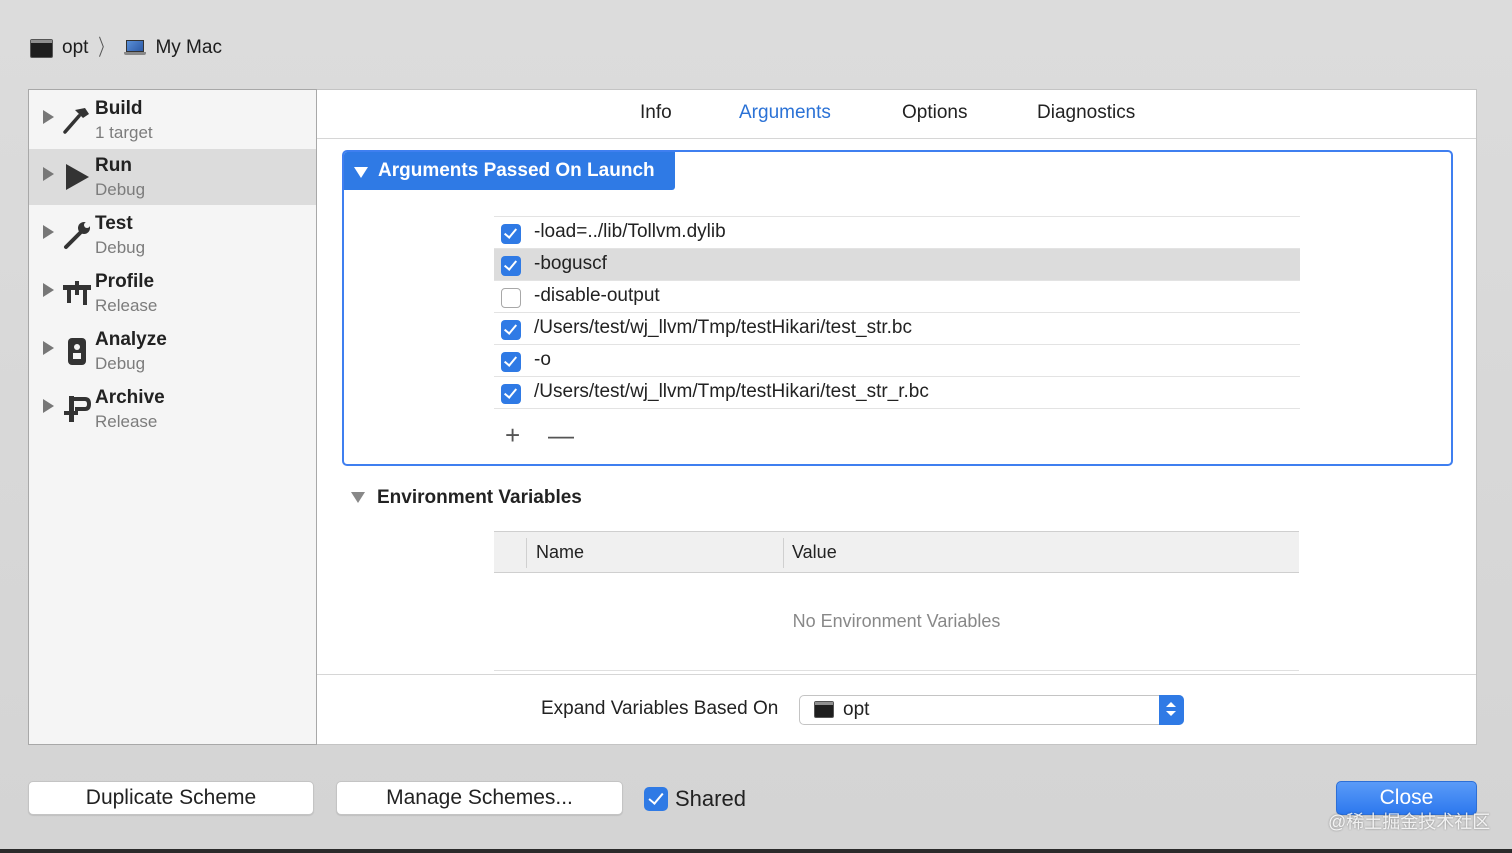 The image size is (1512, 853). I want to click on environment-table: Name Value No Environment Variables, so click(896, 601).